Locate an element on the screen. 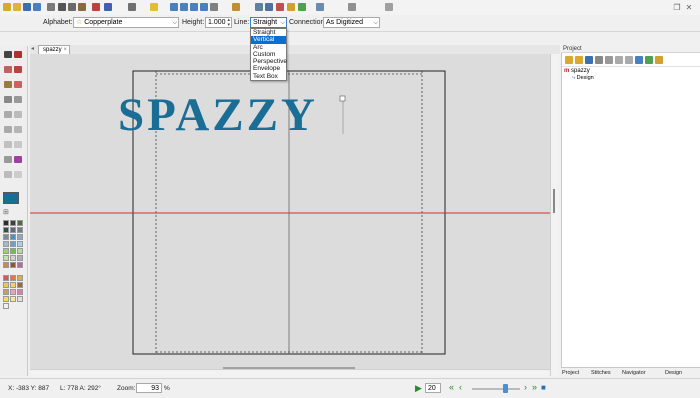 The height and width of the screenshot is (398, 700). zoom-box-icon is located at coordinates (204, 7).